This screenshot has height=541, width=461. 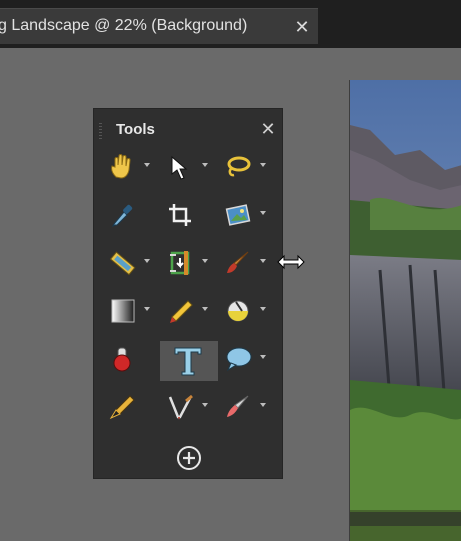 I want to click on document-tab: g Landscape @ 22% (Background) ✕, so click(x=159, y=26).